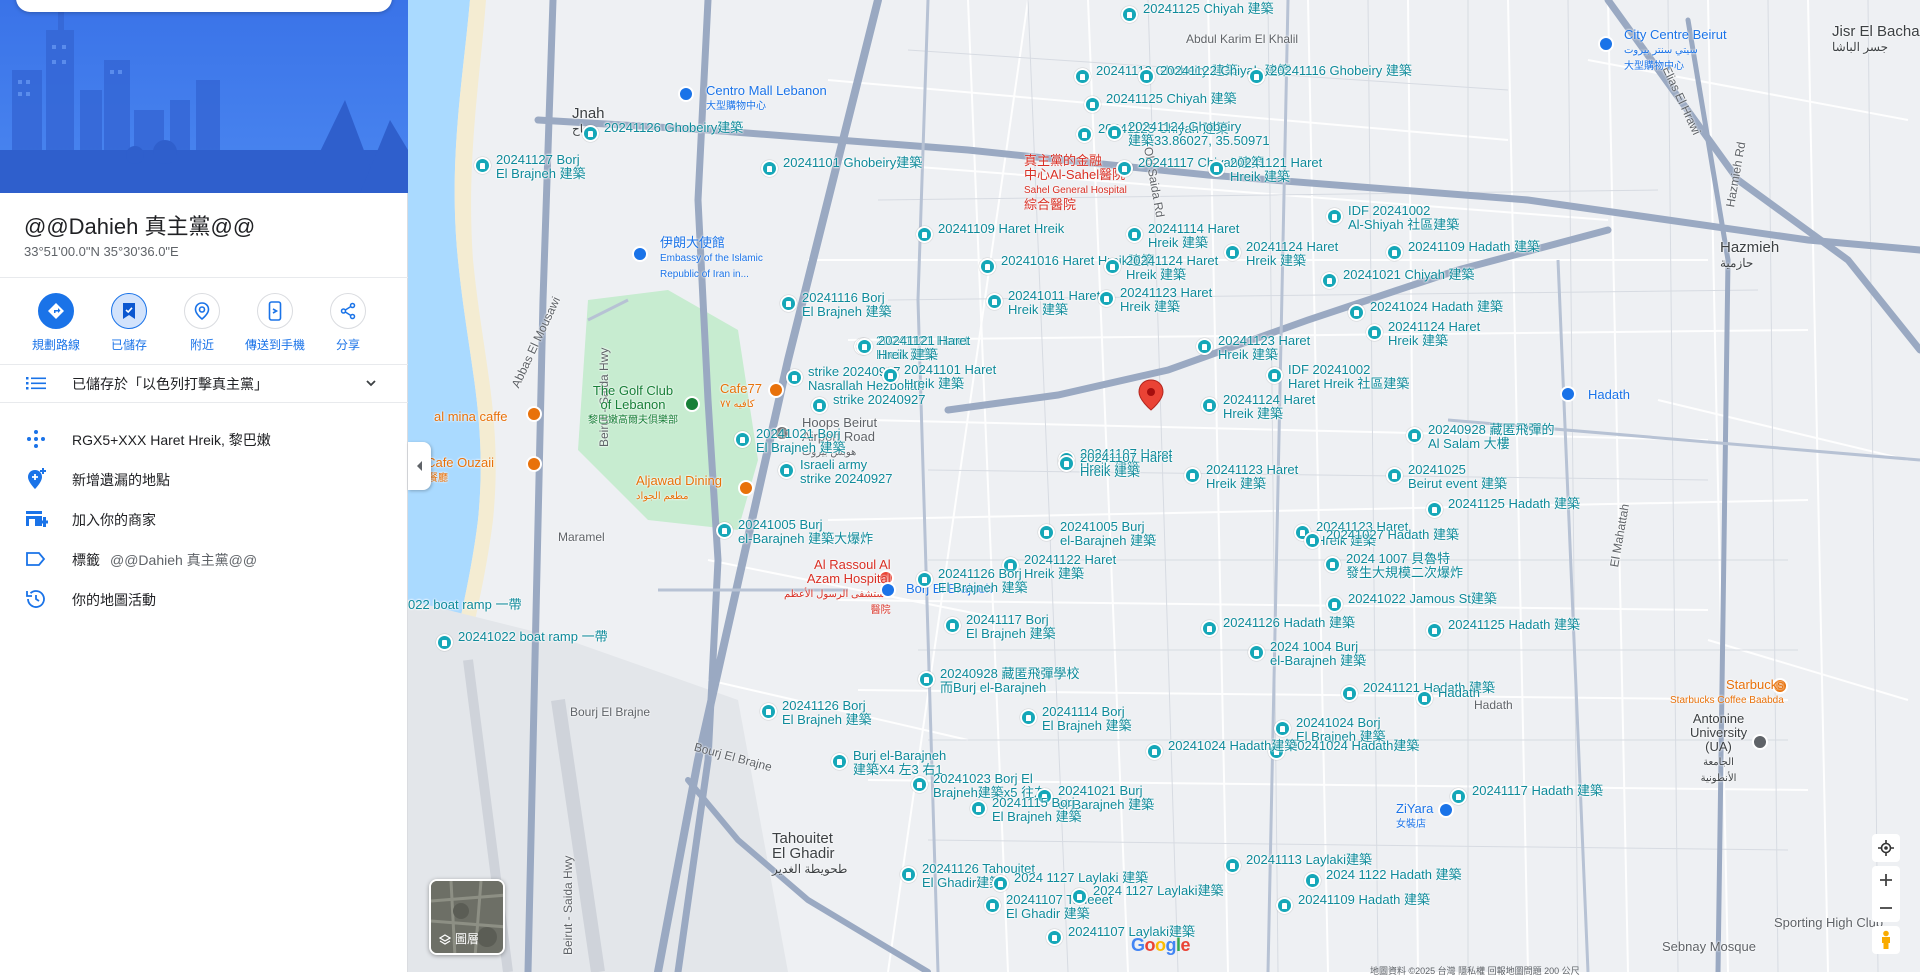 The width and height of the screenshot is (1920, 977). Describe the element at coordinates (204, 439) in the screenshot. I see `plus-code-row: RGX5+XXX Haret Hreik, 黎巴嫩` at that location.